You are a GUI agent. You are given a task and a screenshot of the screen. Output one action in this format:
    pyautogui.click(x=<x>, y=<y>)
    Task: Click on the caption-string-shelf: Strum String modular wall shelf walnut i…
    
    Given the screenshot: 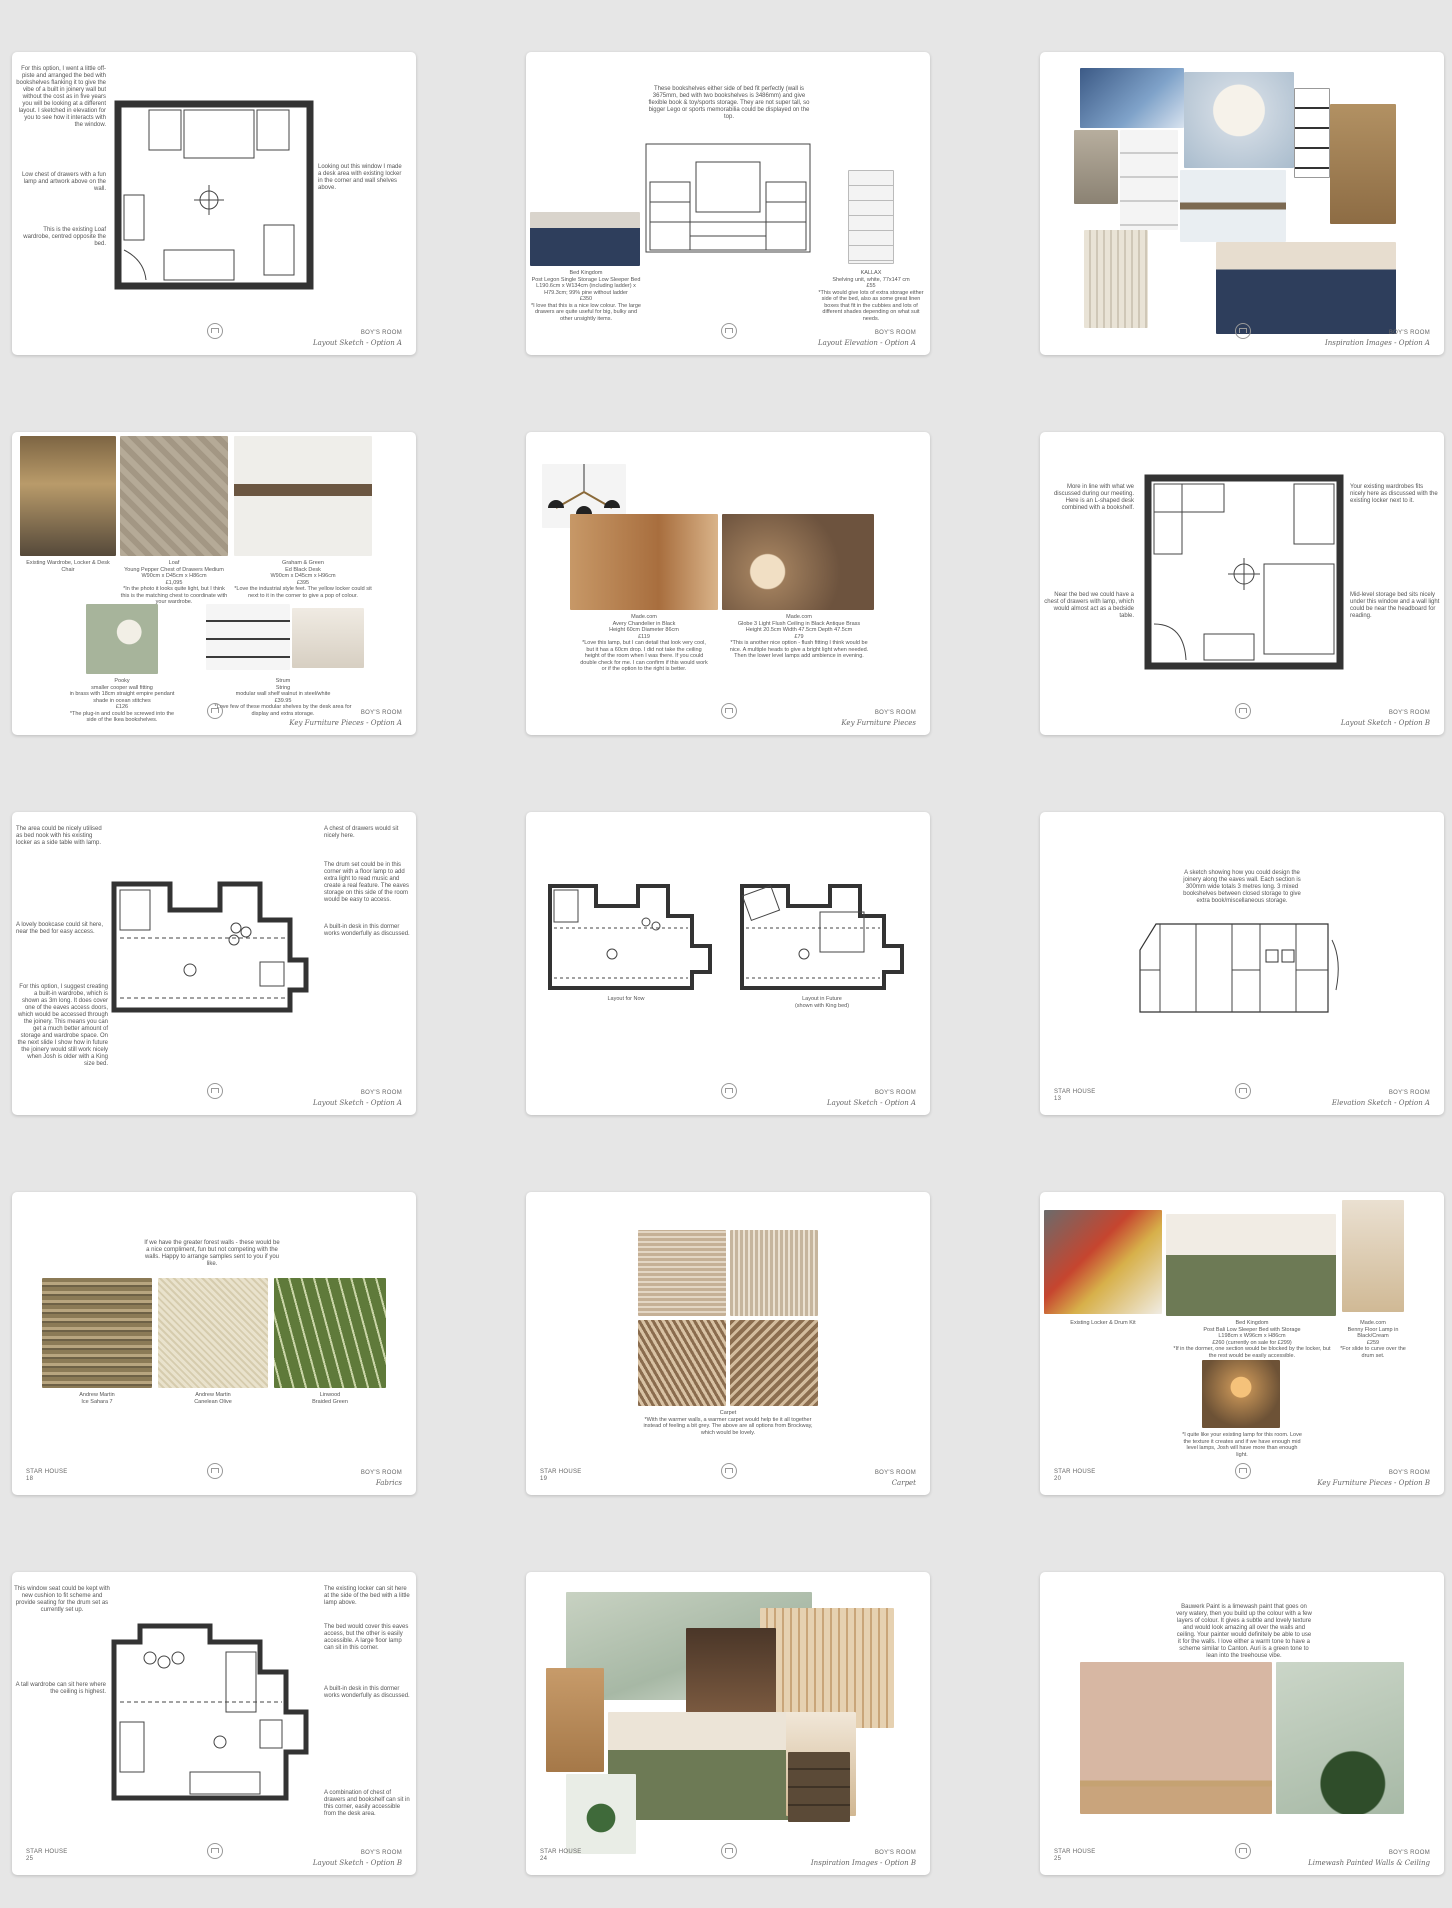 What is the action you would take?
    pyautogui.click(x=283, y=697)
    